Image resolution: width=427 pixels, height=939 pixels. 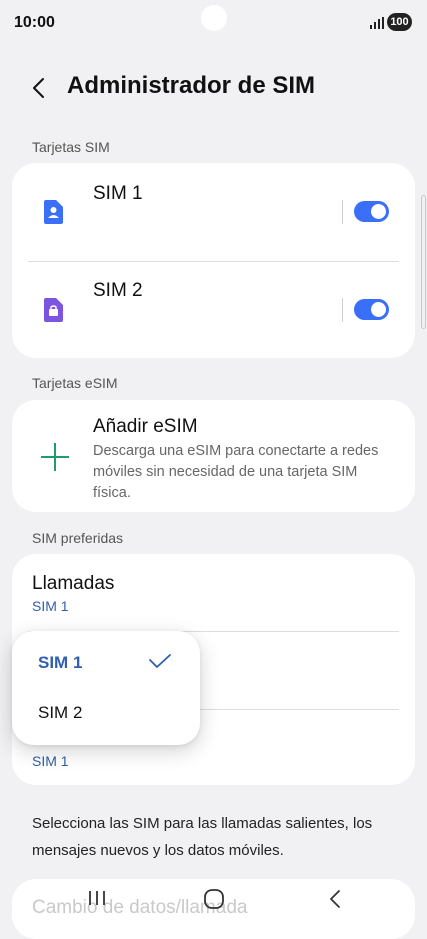 I want to click on sim-2-toggle, so click(x=371, y=309).